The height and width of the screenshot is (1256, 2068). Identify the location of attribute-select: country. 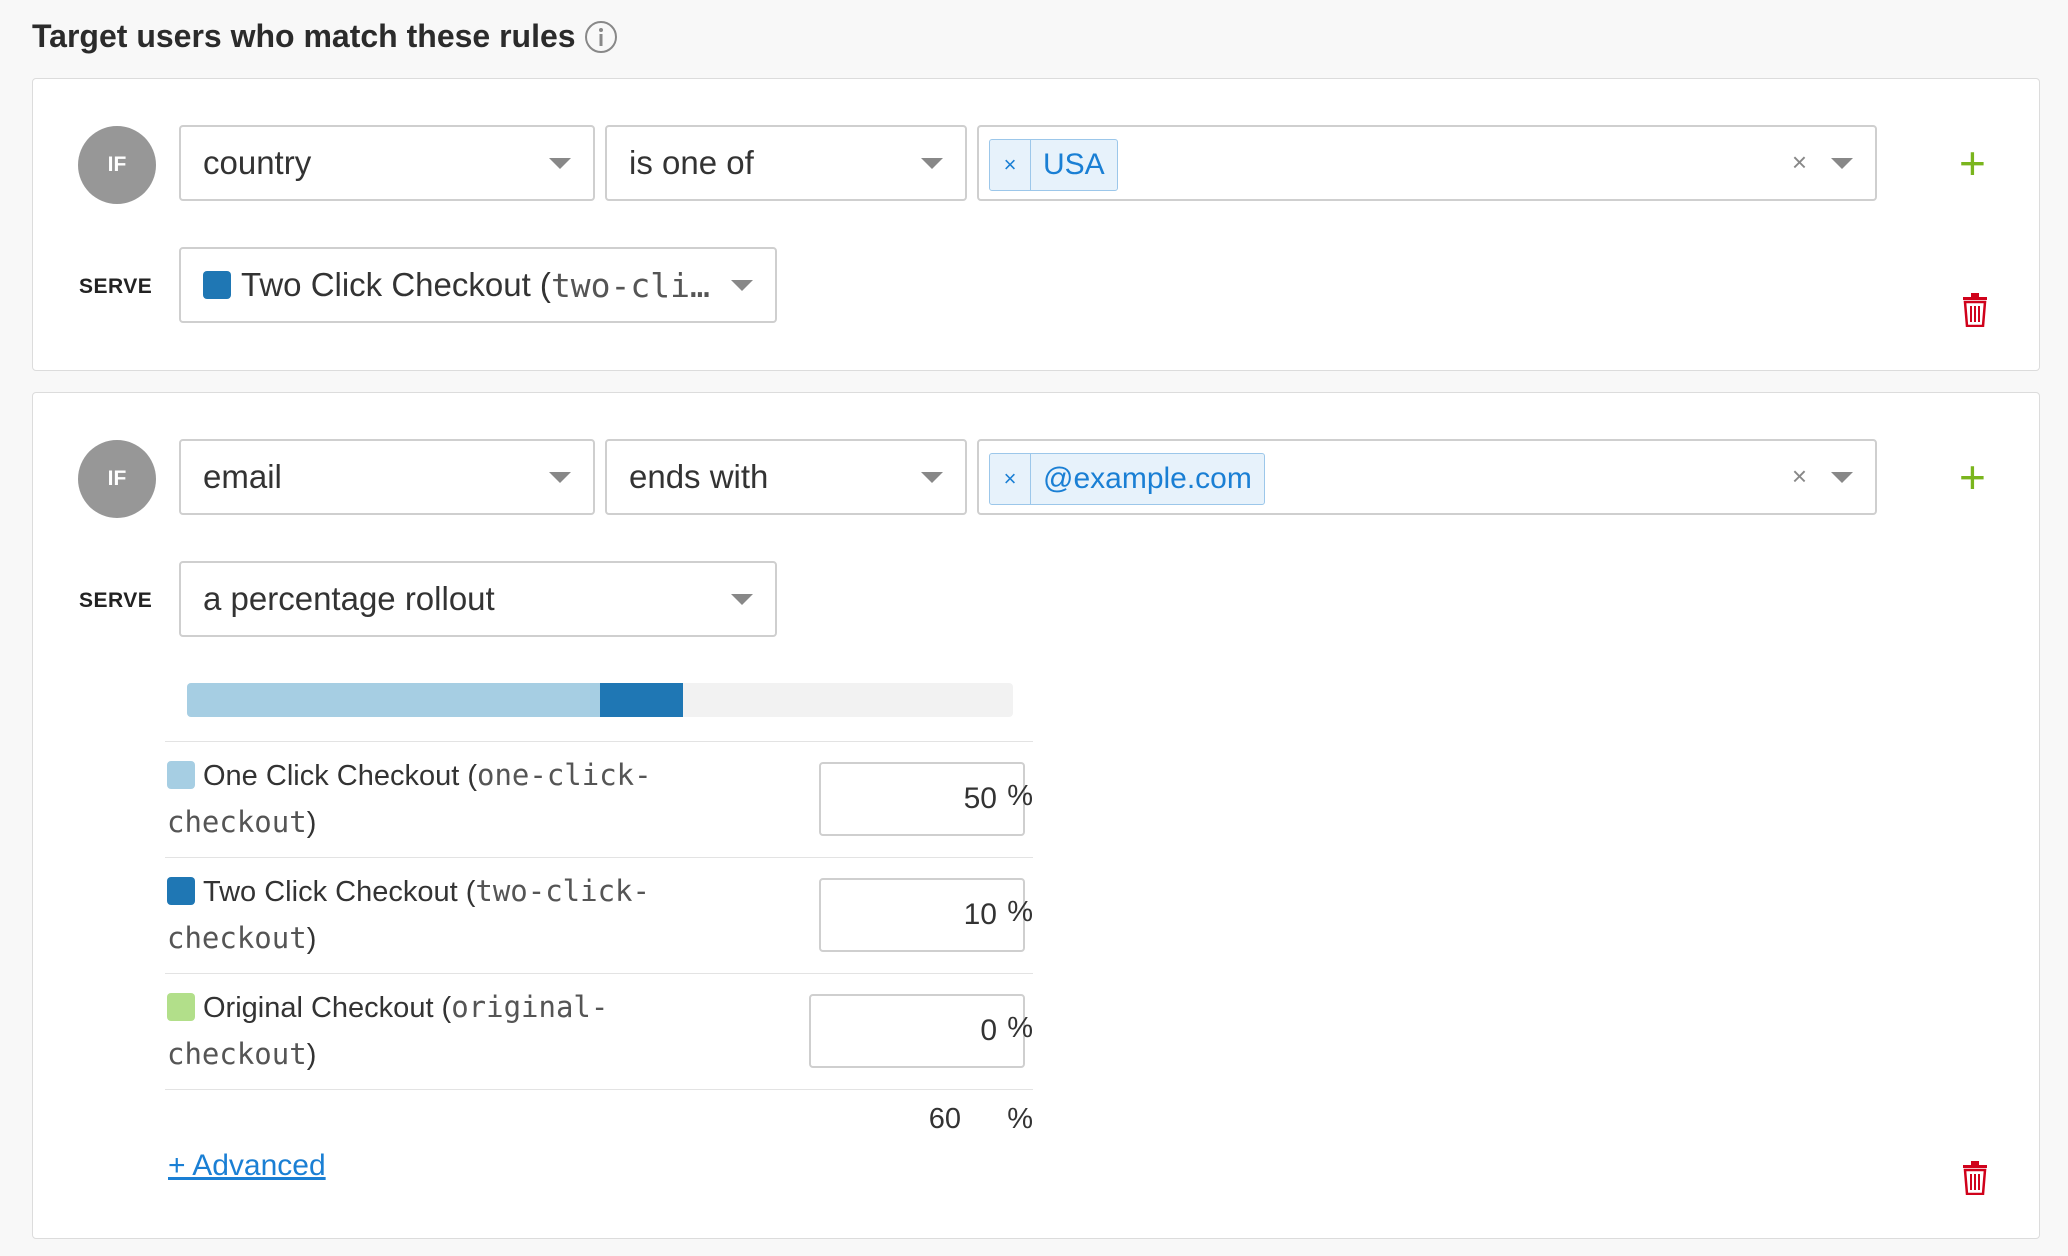
(387, 163).